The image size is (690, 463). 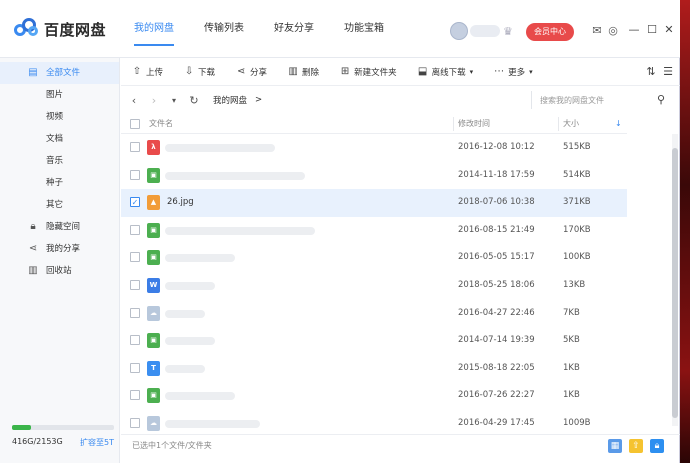 I want to click on share-icon: ⋖, so click(x=241, y=71).